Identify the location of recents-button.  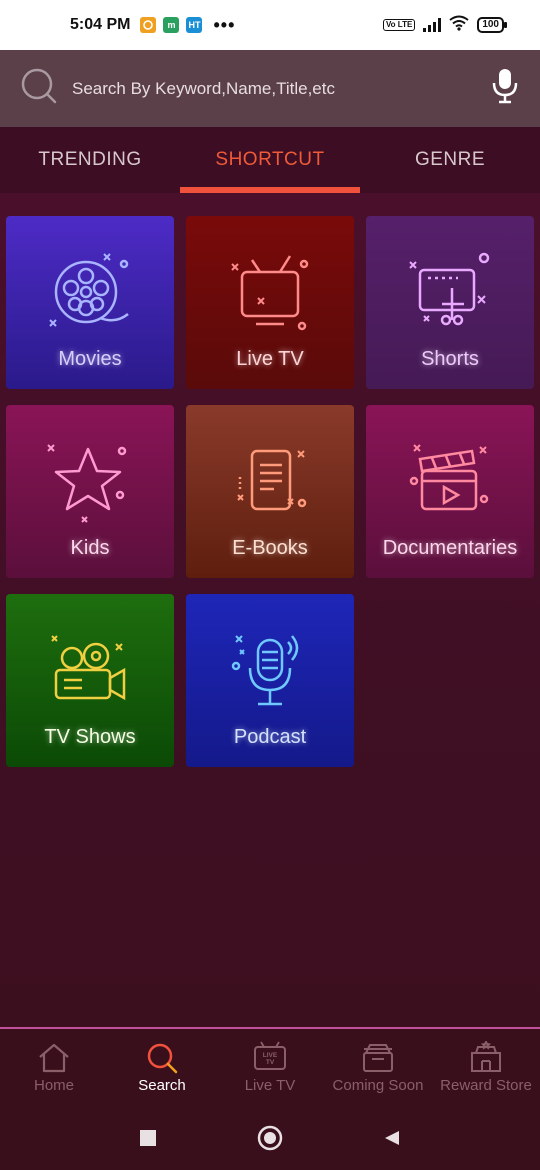
(148, 1138).